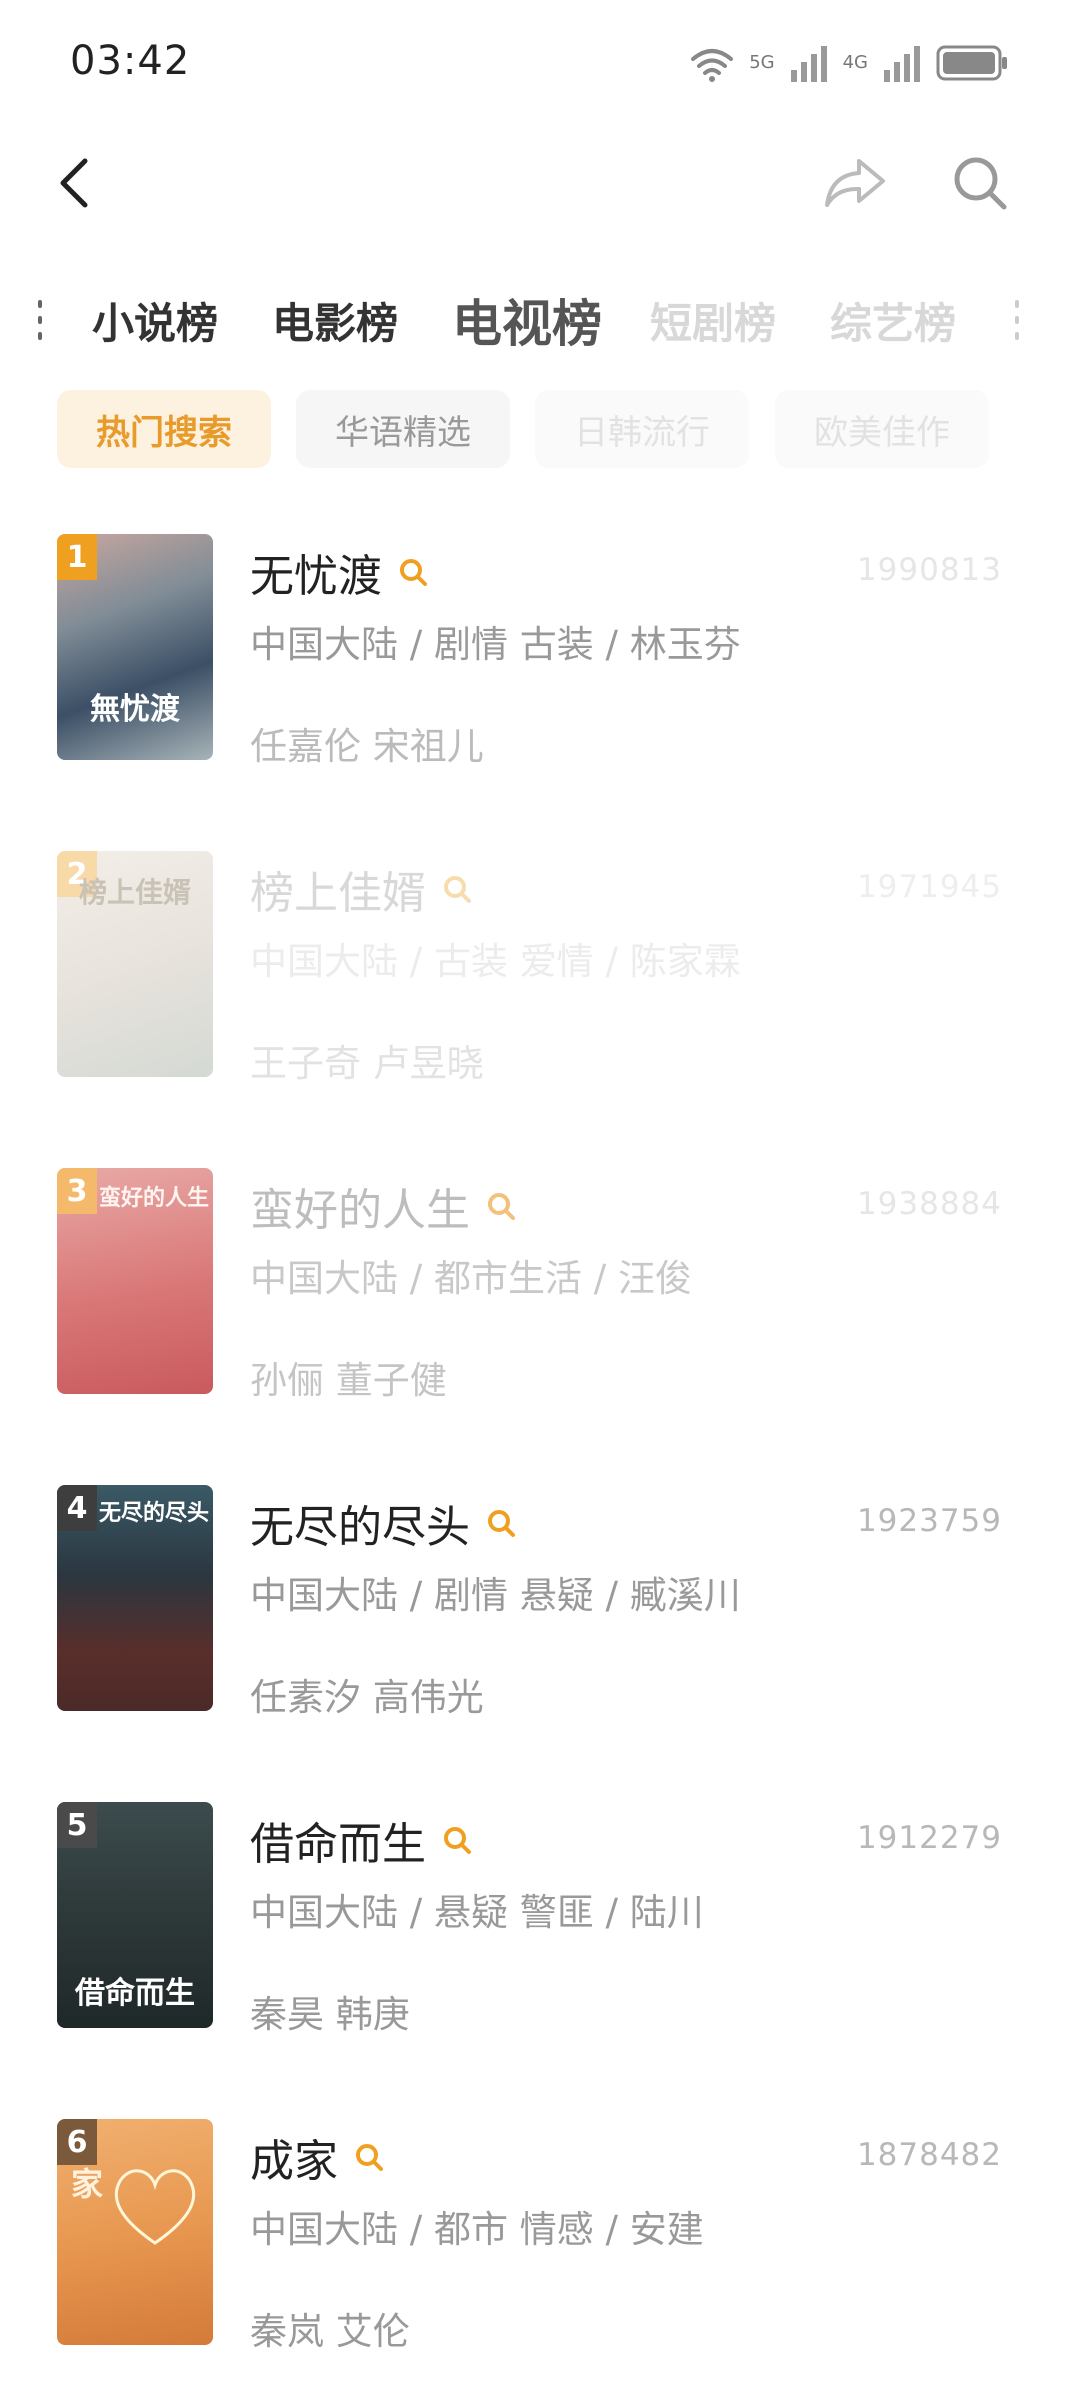 The image size is (1080, 2397). Describe the element at coordinates (973, 63) in the screenshot. I see `battery-icon` at that location.